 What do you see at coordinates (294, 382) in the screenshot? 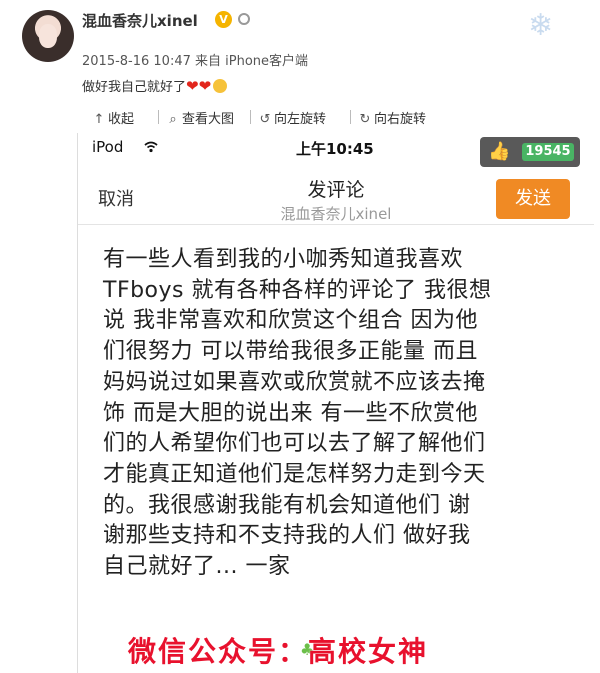
I see `comment-line: 妈妈说过如果喜欢或欣赏就不应该去掩` at bounding box center [294, 382].